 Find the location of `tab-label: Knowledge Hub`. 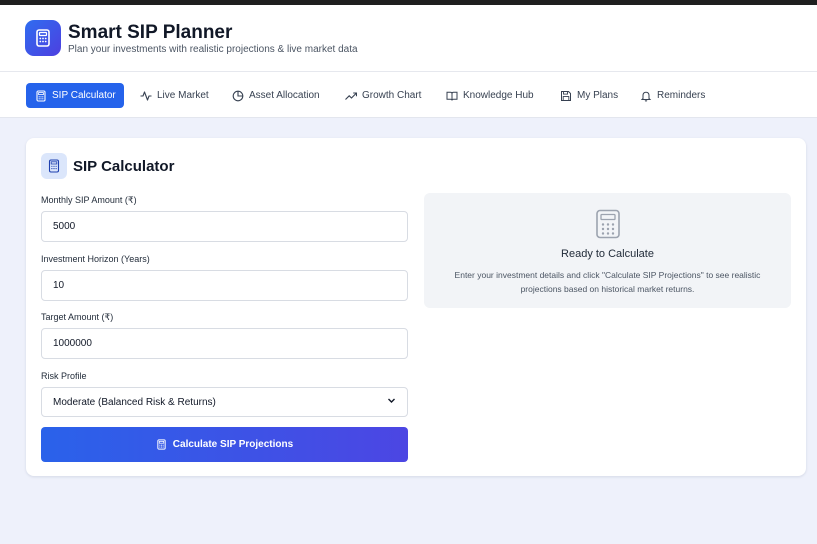

tab-label: Knowledge Hub is located at coordinates (498, 95).